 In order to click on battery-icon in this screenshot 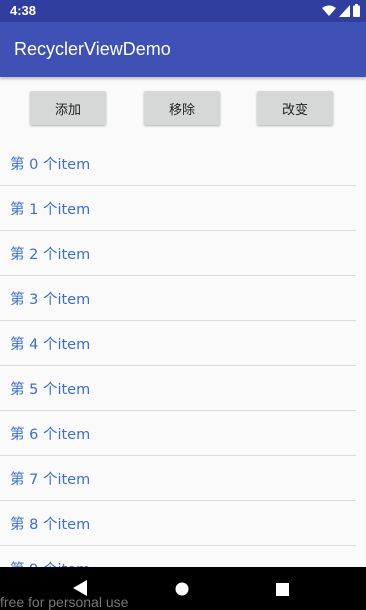, I will do `click(356, 10)`.